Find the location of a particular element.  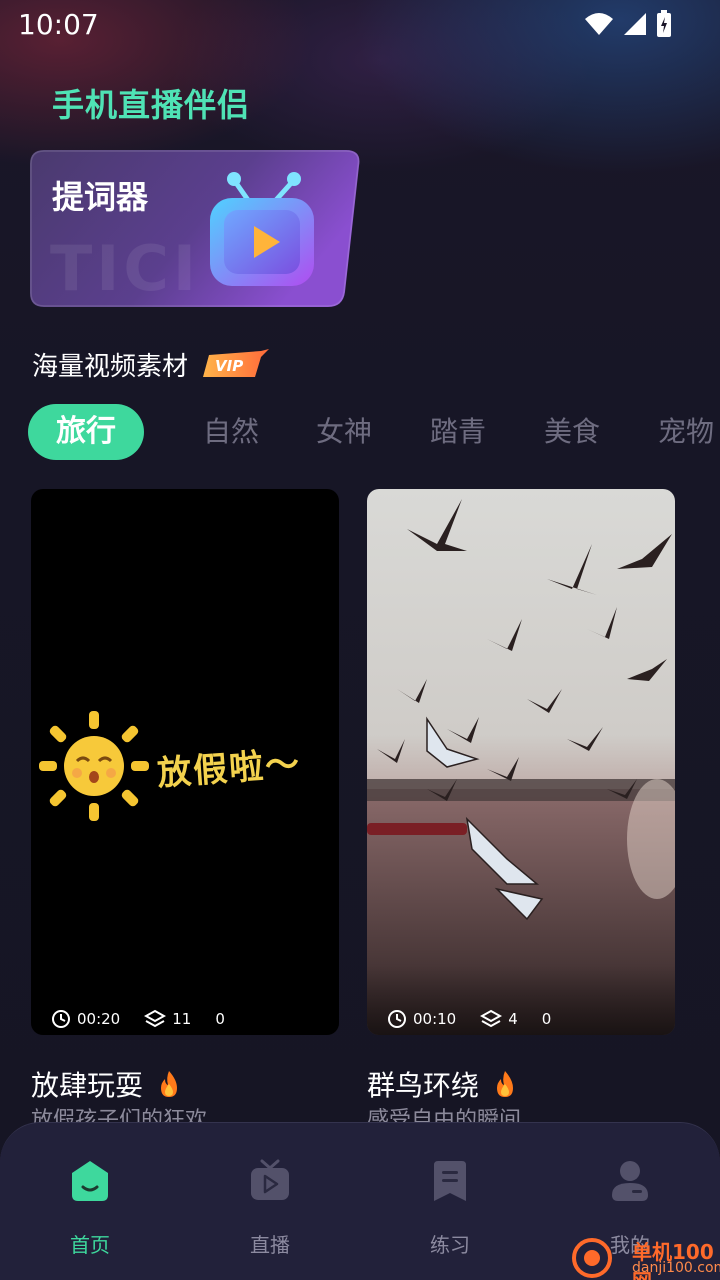

live-tv-icon is located at coordinates (270, 1179).